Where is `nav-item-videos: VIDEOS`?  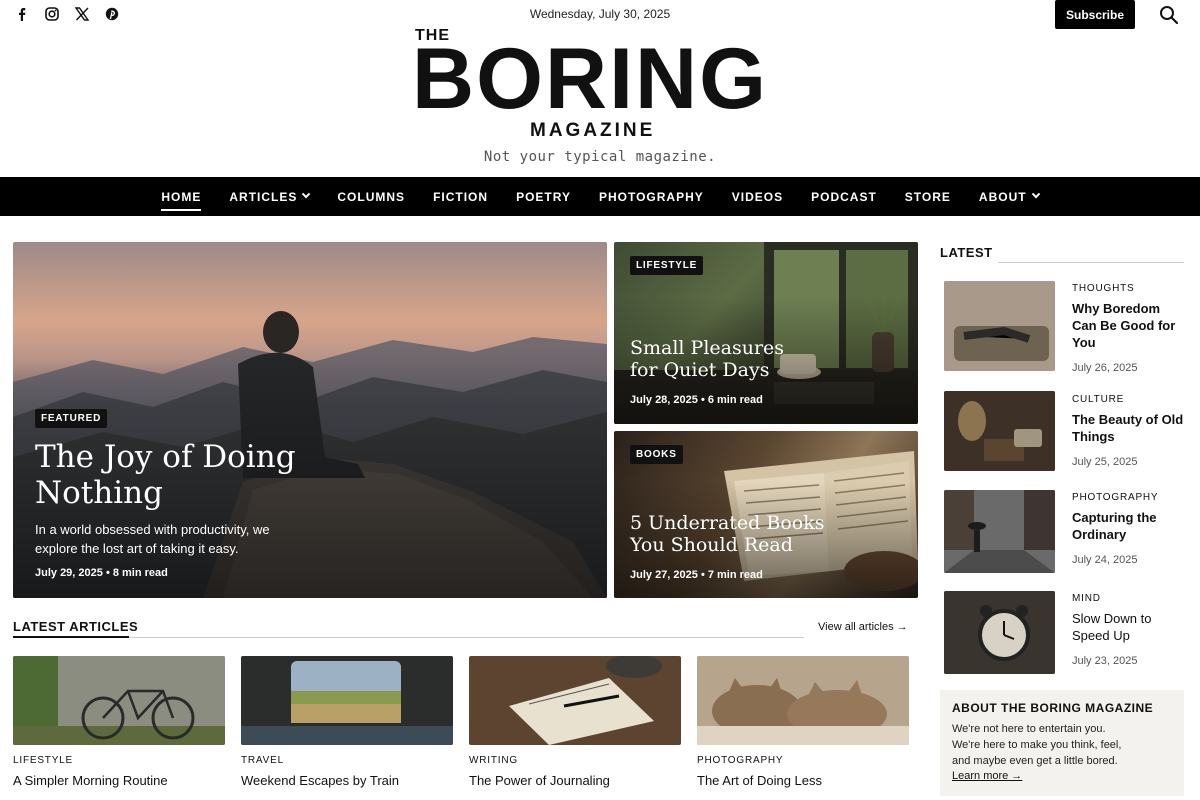
nav-item-videos: VIDEOS is located at coordinates (757, 196).